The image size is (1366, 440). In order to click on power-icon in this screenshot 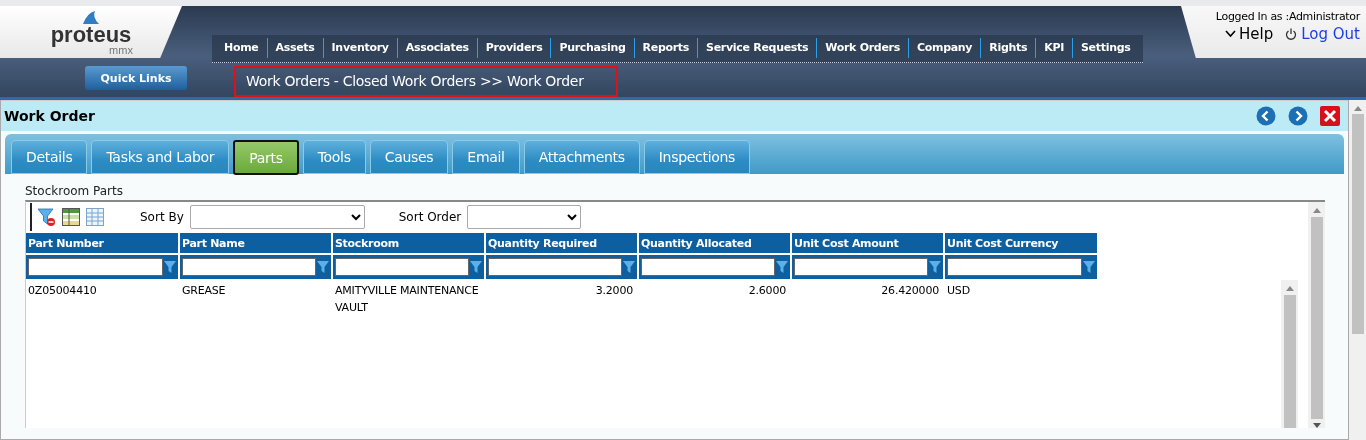, I will do `click(1291, 34)`.